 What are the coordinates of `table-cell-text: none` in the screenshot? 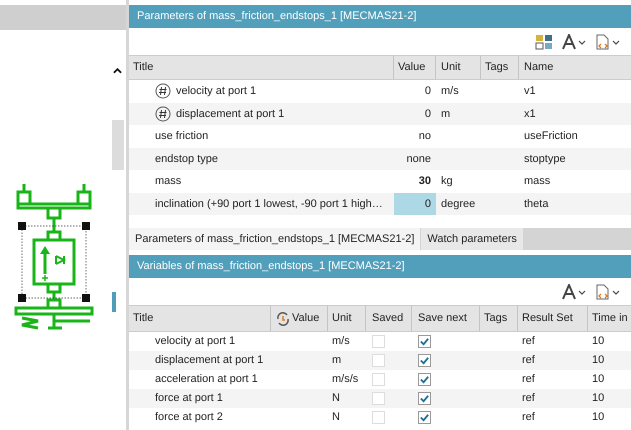 It's located at (418, 159).